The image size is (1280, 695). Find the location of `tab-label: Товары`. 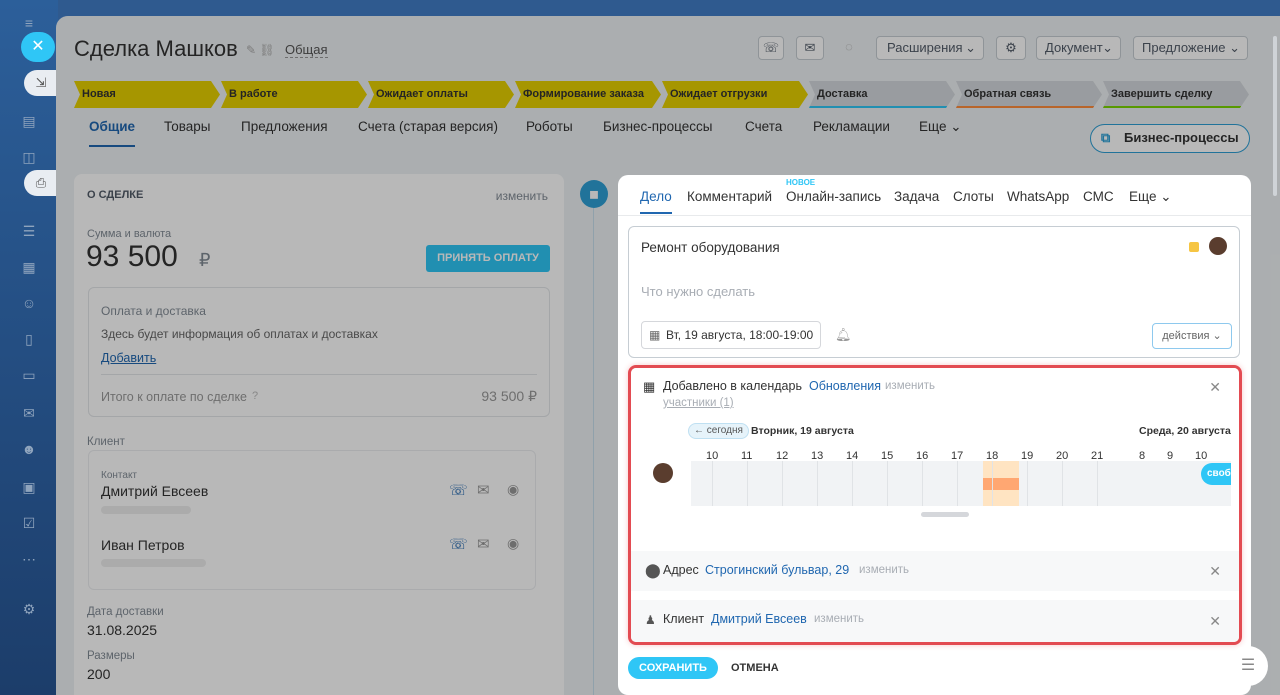

tab-label: Товары is located at coordinates (187, 126).